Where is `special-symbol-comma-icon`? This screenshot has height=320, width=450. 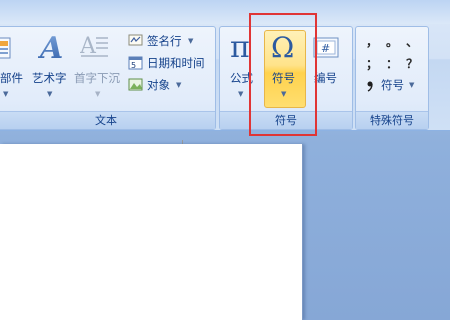
special-symbol-comma-icon is located at coordinates (370, 87).